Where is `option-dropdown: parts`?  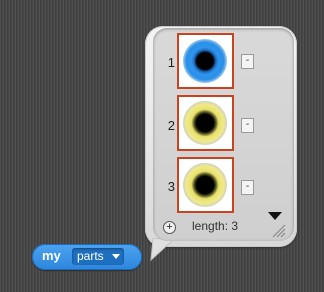 option-dropdown: parts is located at coordinates (98, 256).